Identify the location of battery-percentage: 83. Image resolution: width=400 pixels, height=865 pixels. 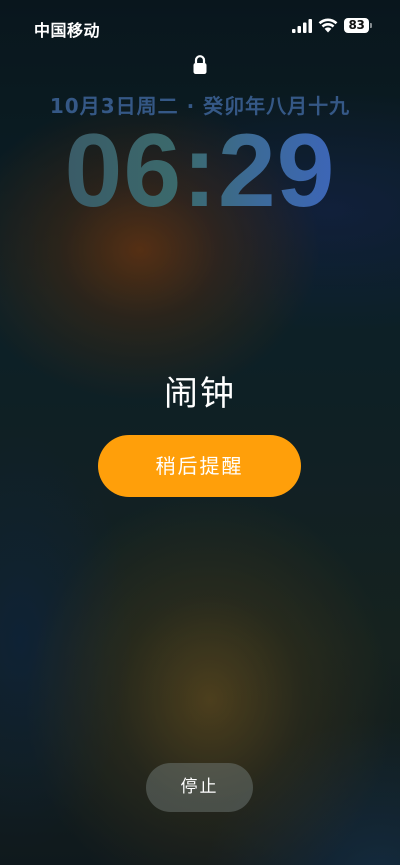
(356, 25).